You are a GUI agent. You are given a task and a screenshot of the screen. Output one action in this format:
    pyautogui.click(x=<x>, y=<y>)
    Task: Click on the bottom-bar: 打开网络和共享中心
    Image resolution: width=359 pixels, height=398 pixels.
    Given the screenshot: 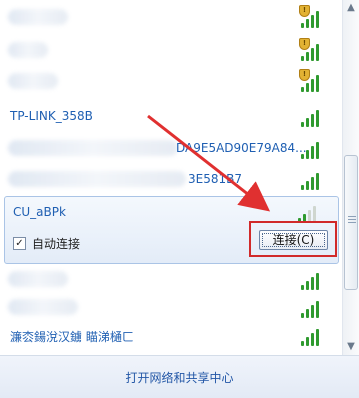 What is the action you would take?
    pyautogui.click(x=179, y=376)
    